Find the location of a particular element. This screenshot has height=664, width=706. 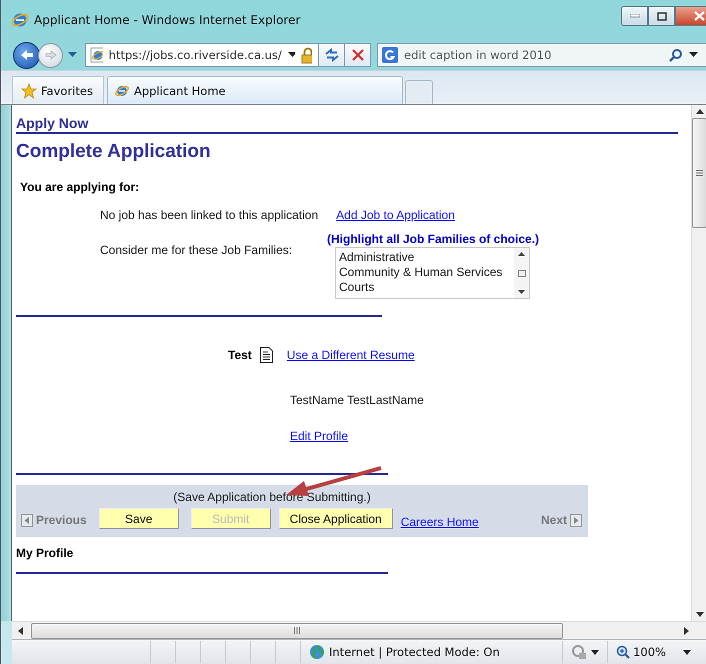

resume-name: Test is located at coordinates (240, 355).